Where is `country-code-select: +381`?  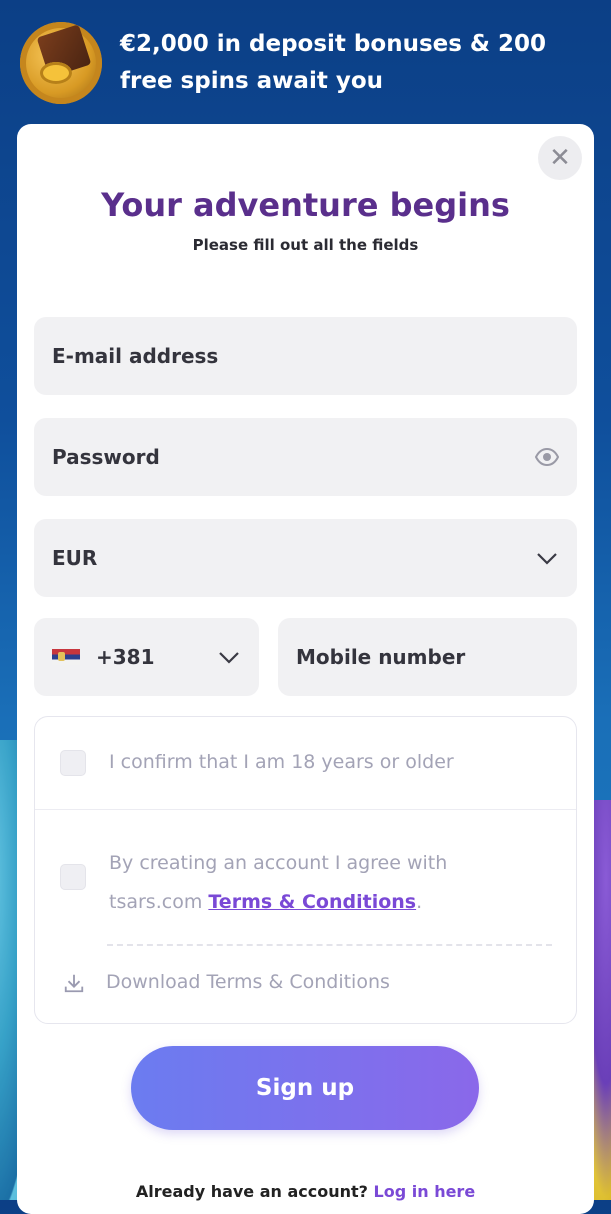 country-code-select: +381 is located at coordinates (146, 657).